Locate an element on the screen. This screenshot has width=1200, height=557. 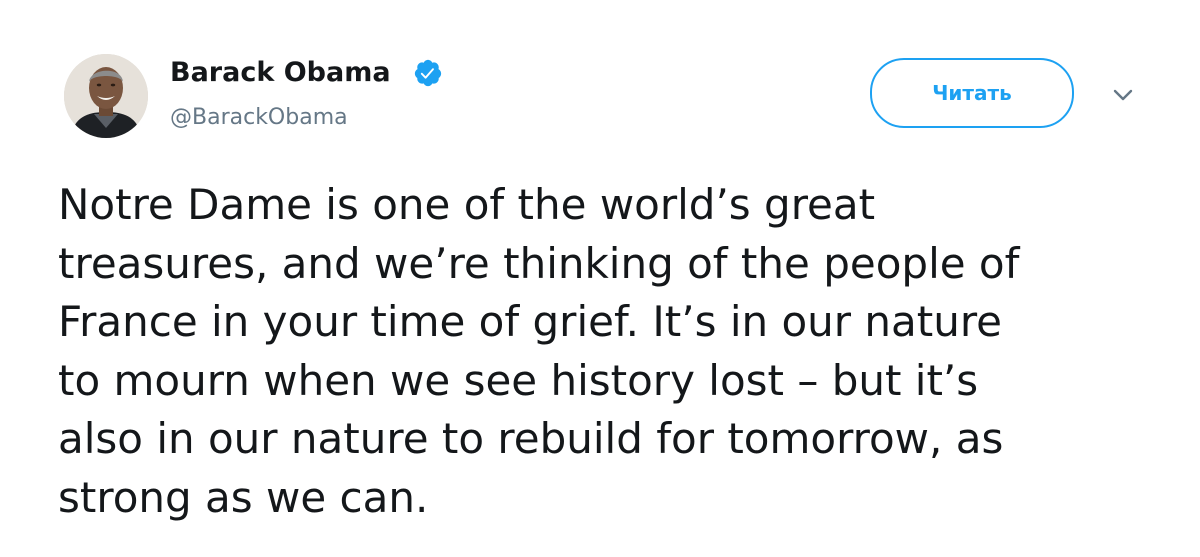
avatar is located at coordinates (106, 96).